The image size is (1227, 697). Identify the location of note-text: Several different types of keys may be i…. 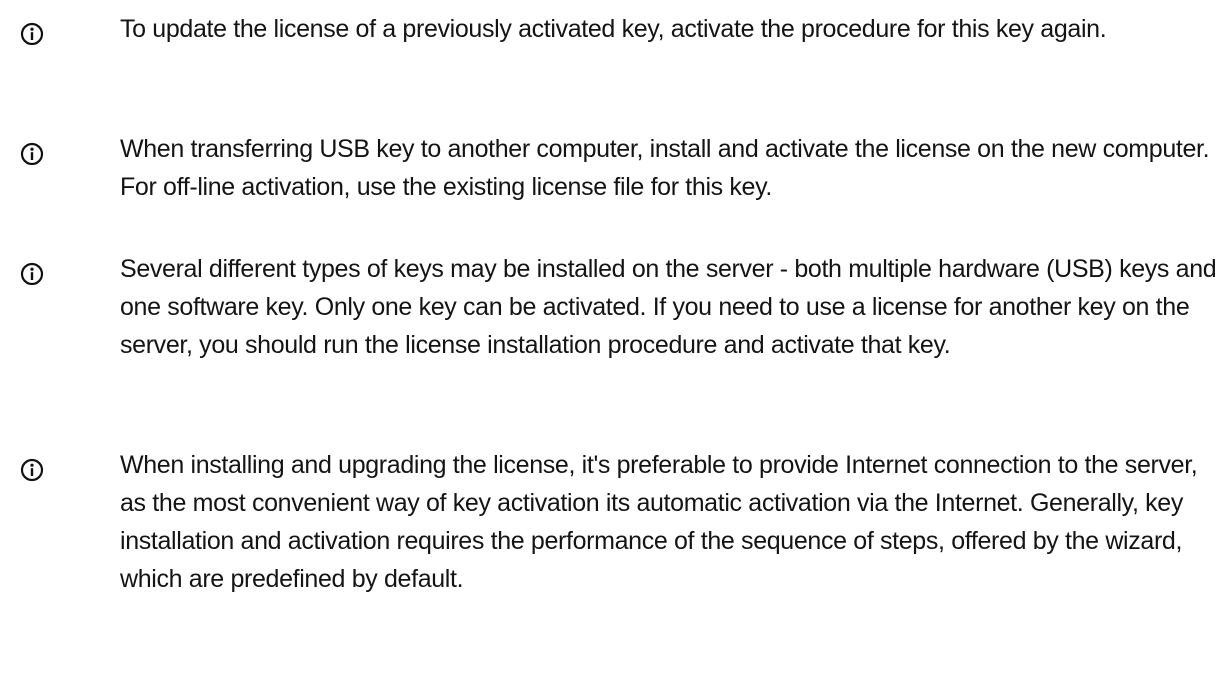
(668, 307).